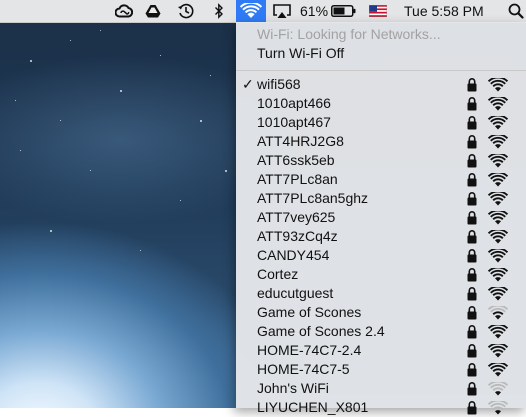  What do you see at coordinates (296, 217) in the screenshot?
I see `network-name: ATT7vey625` at bounding box center [296, 217].